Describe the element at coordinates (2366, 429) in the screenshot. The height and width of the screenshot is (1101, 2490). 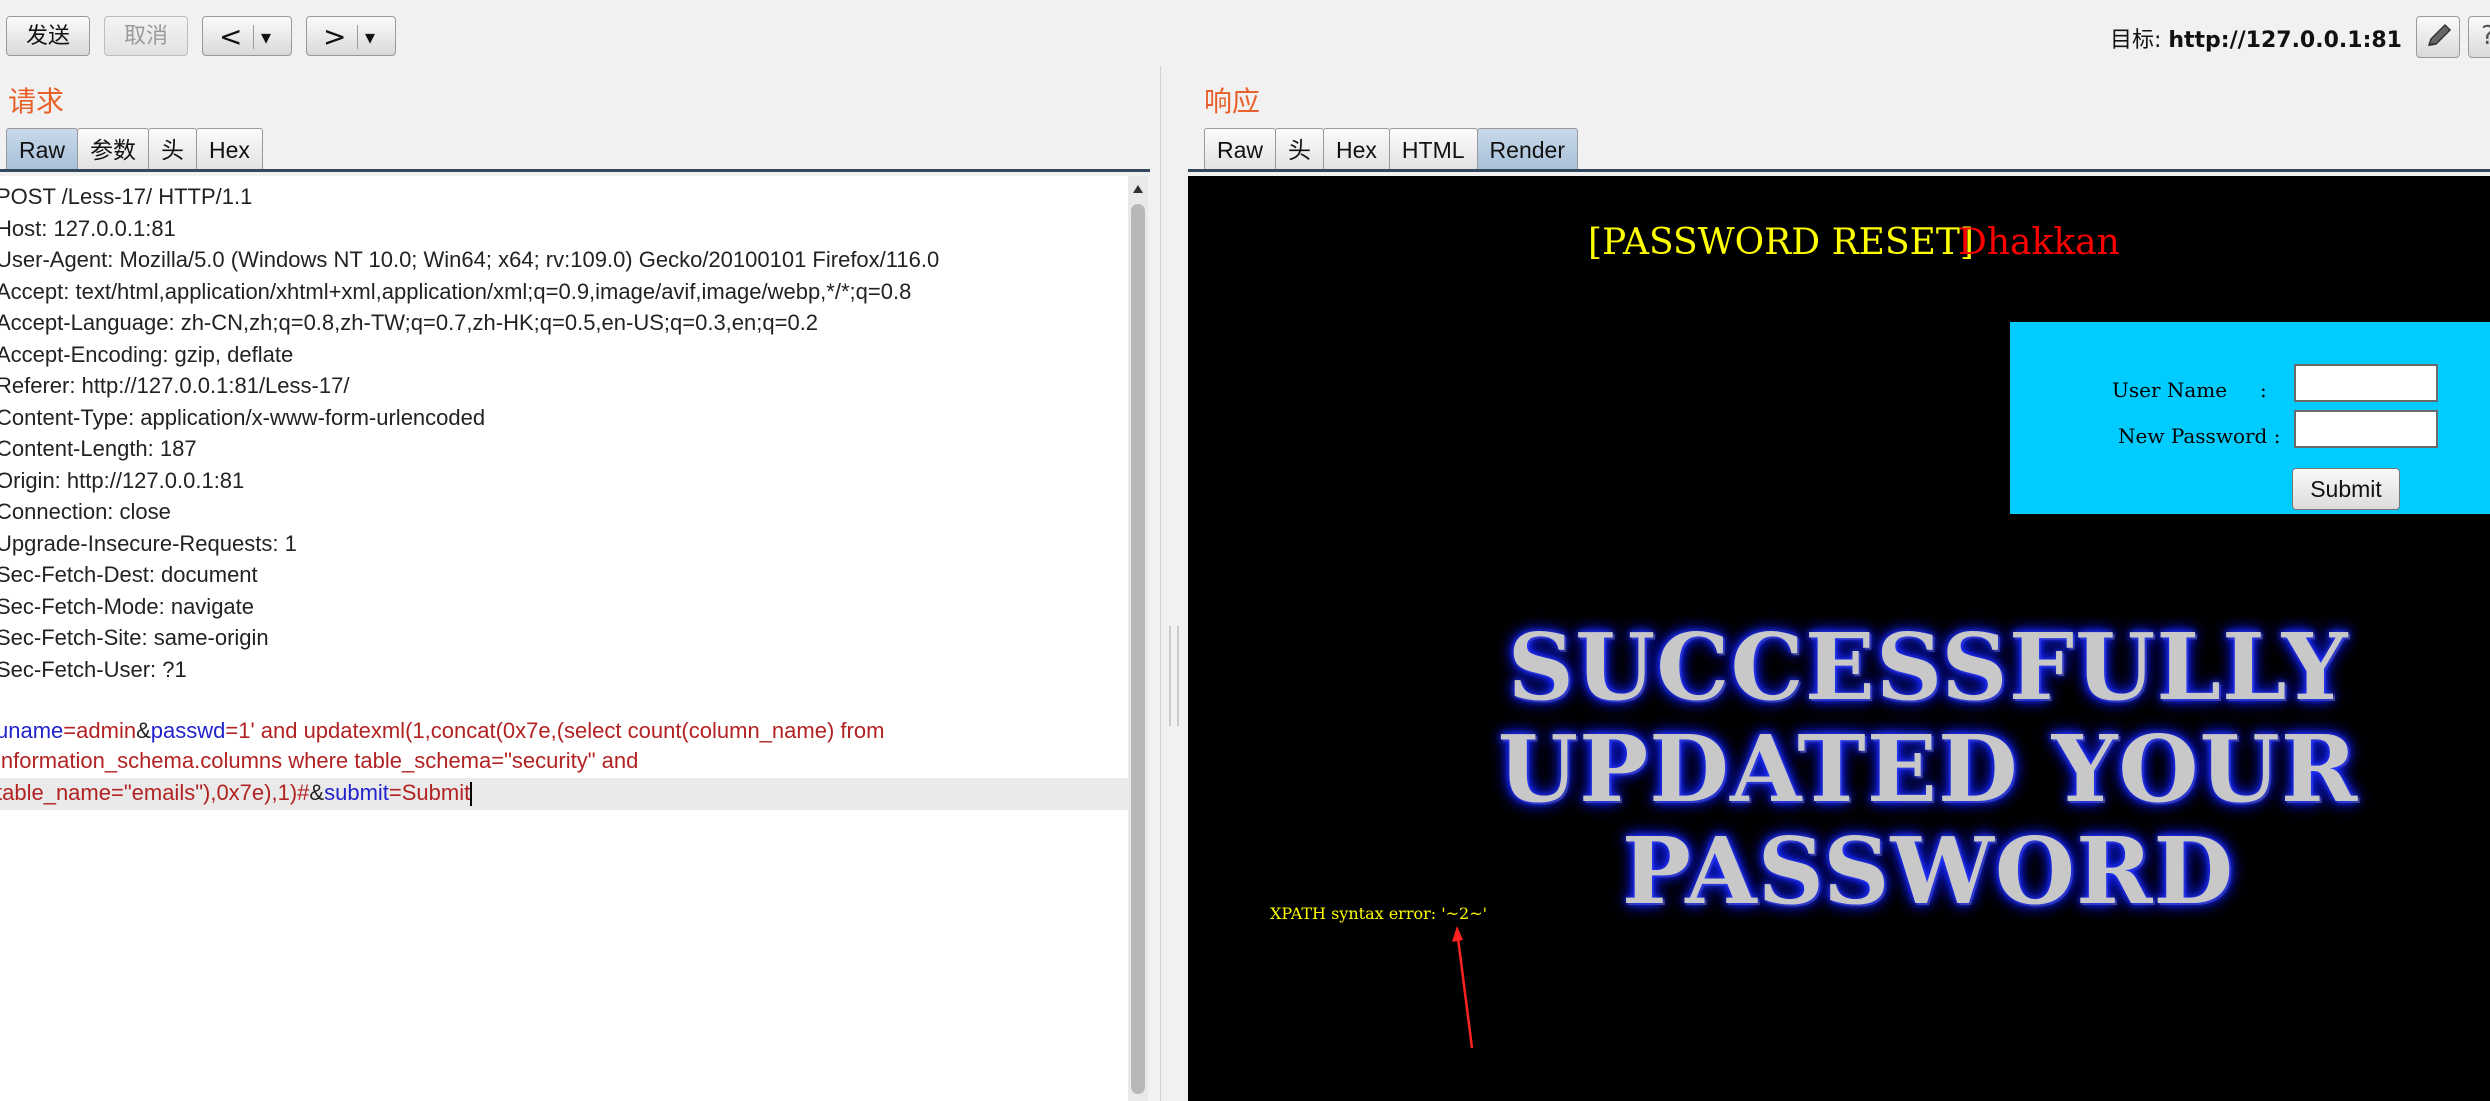
I see `new-password-input` at that location.